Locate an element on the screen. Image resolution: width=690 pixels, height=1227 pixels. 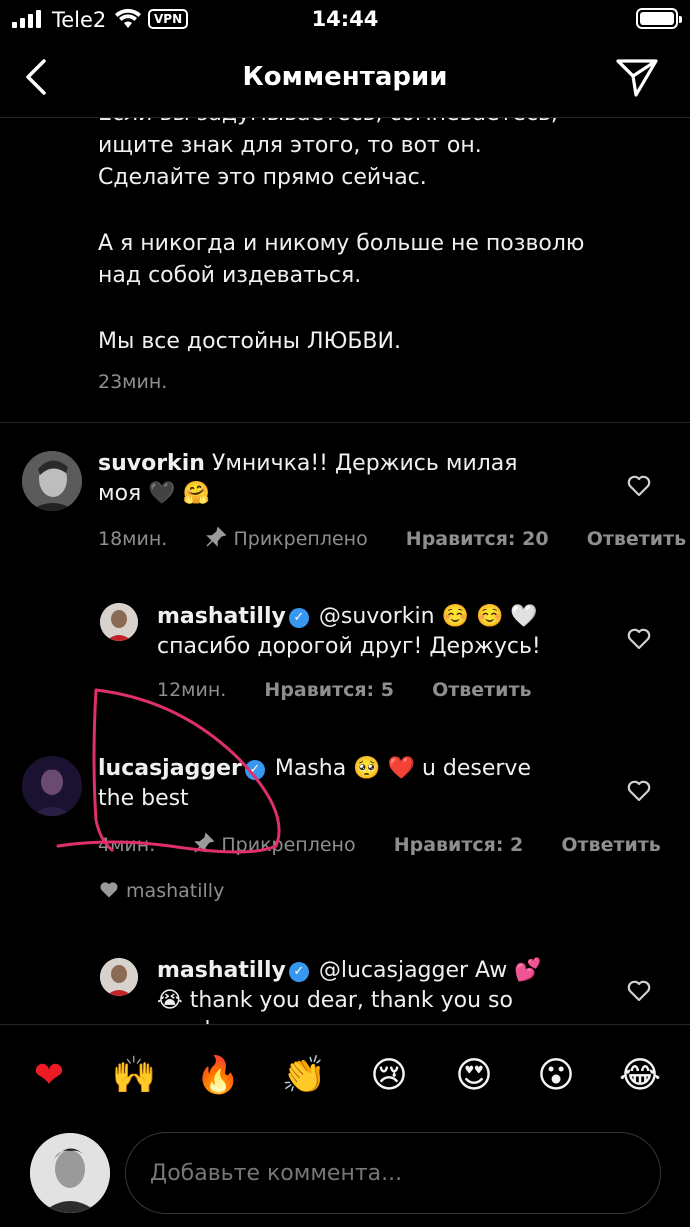
comment-time: 4мин. is located at coordinates (127, 845).